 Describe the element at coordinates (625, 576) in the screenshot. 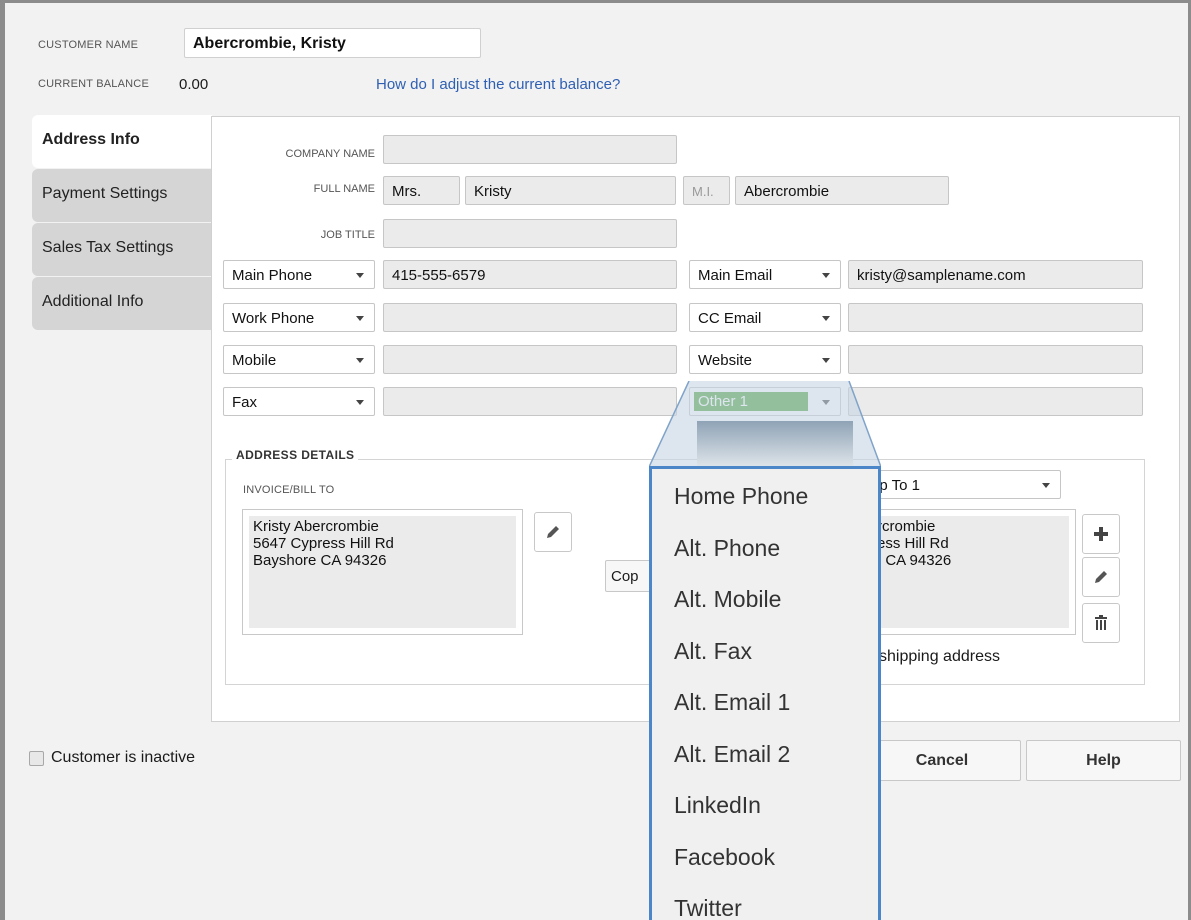

I see `copy-button-label: Cop` at that location.